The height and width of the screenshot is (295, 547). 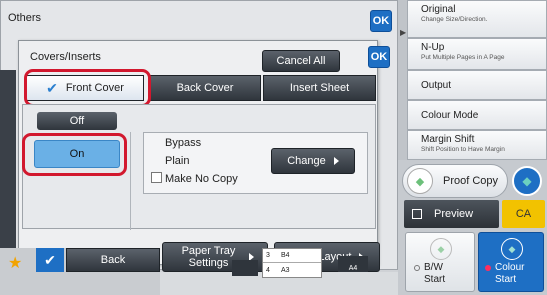 I want to click on preview-button: Preview, so click(x=451, y=214).